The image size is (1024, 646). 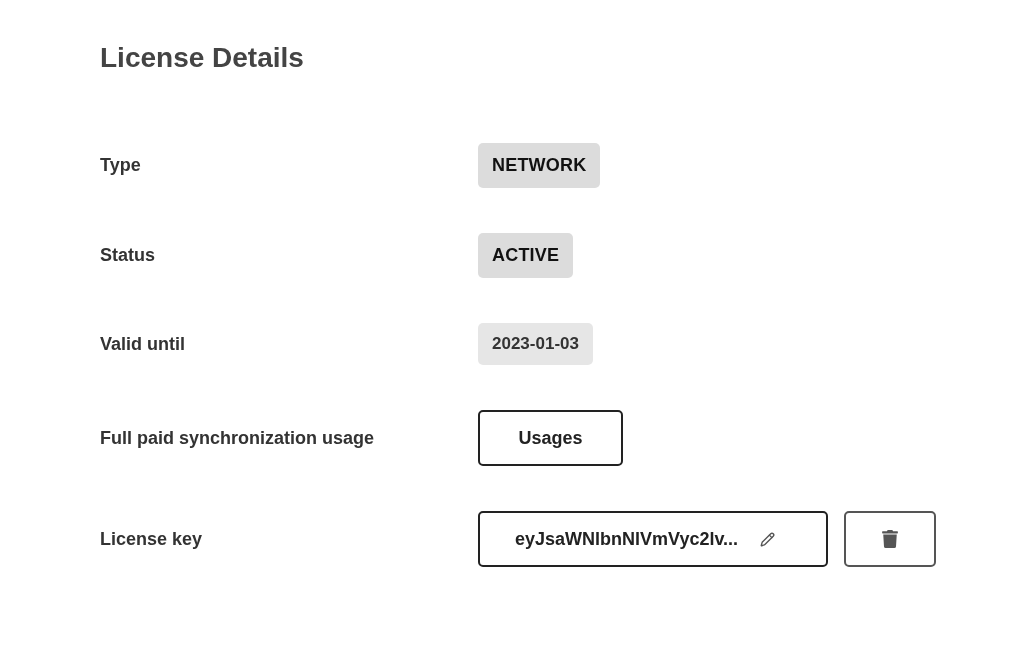 What do you see at coordinates (151, 538) in the screenshot?
I see `field-label: License key` at bounding box center [151, 538].